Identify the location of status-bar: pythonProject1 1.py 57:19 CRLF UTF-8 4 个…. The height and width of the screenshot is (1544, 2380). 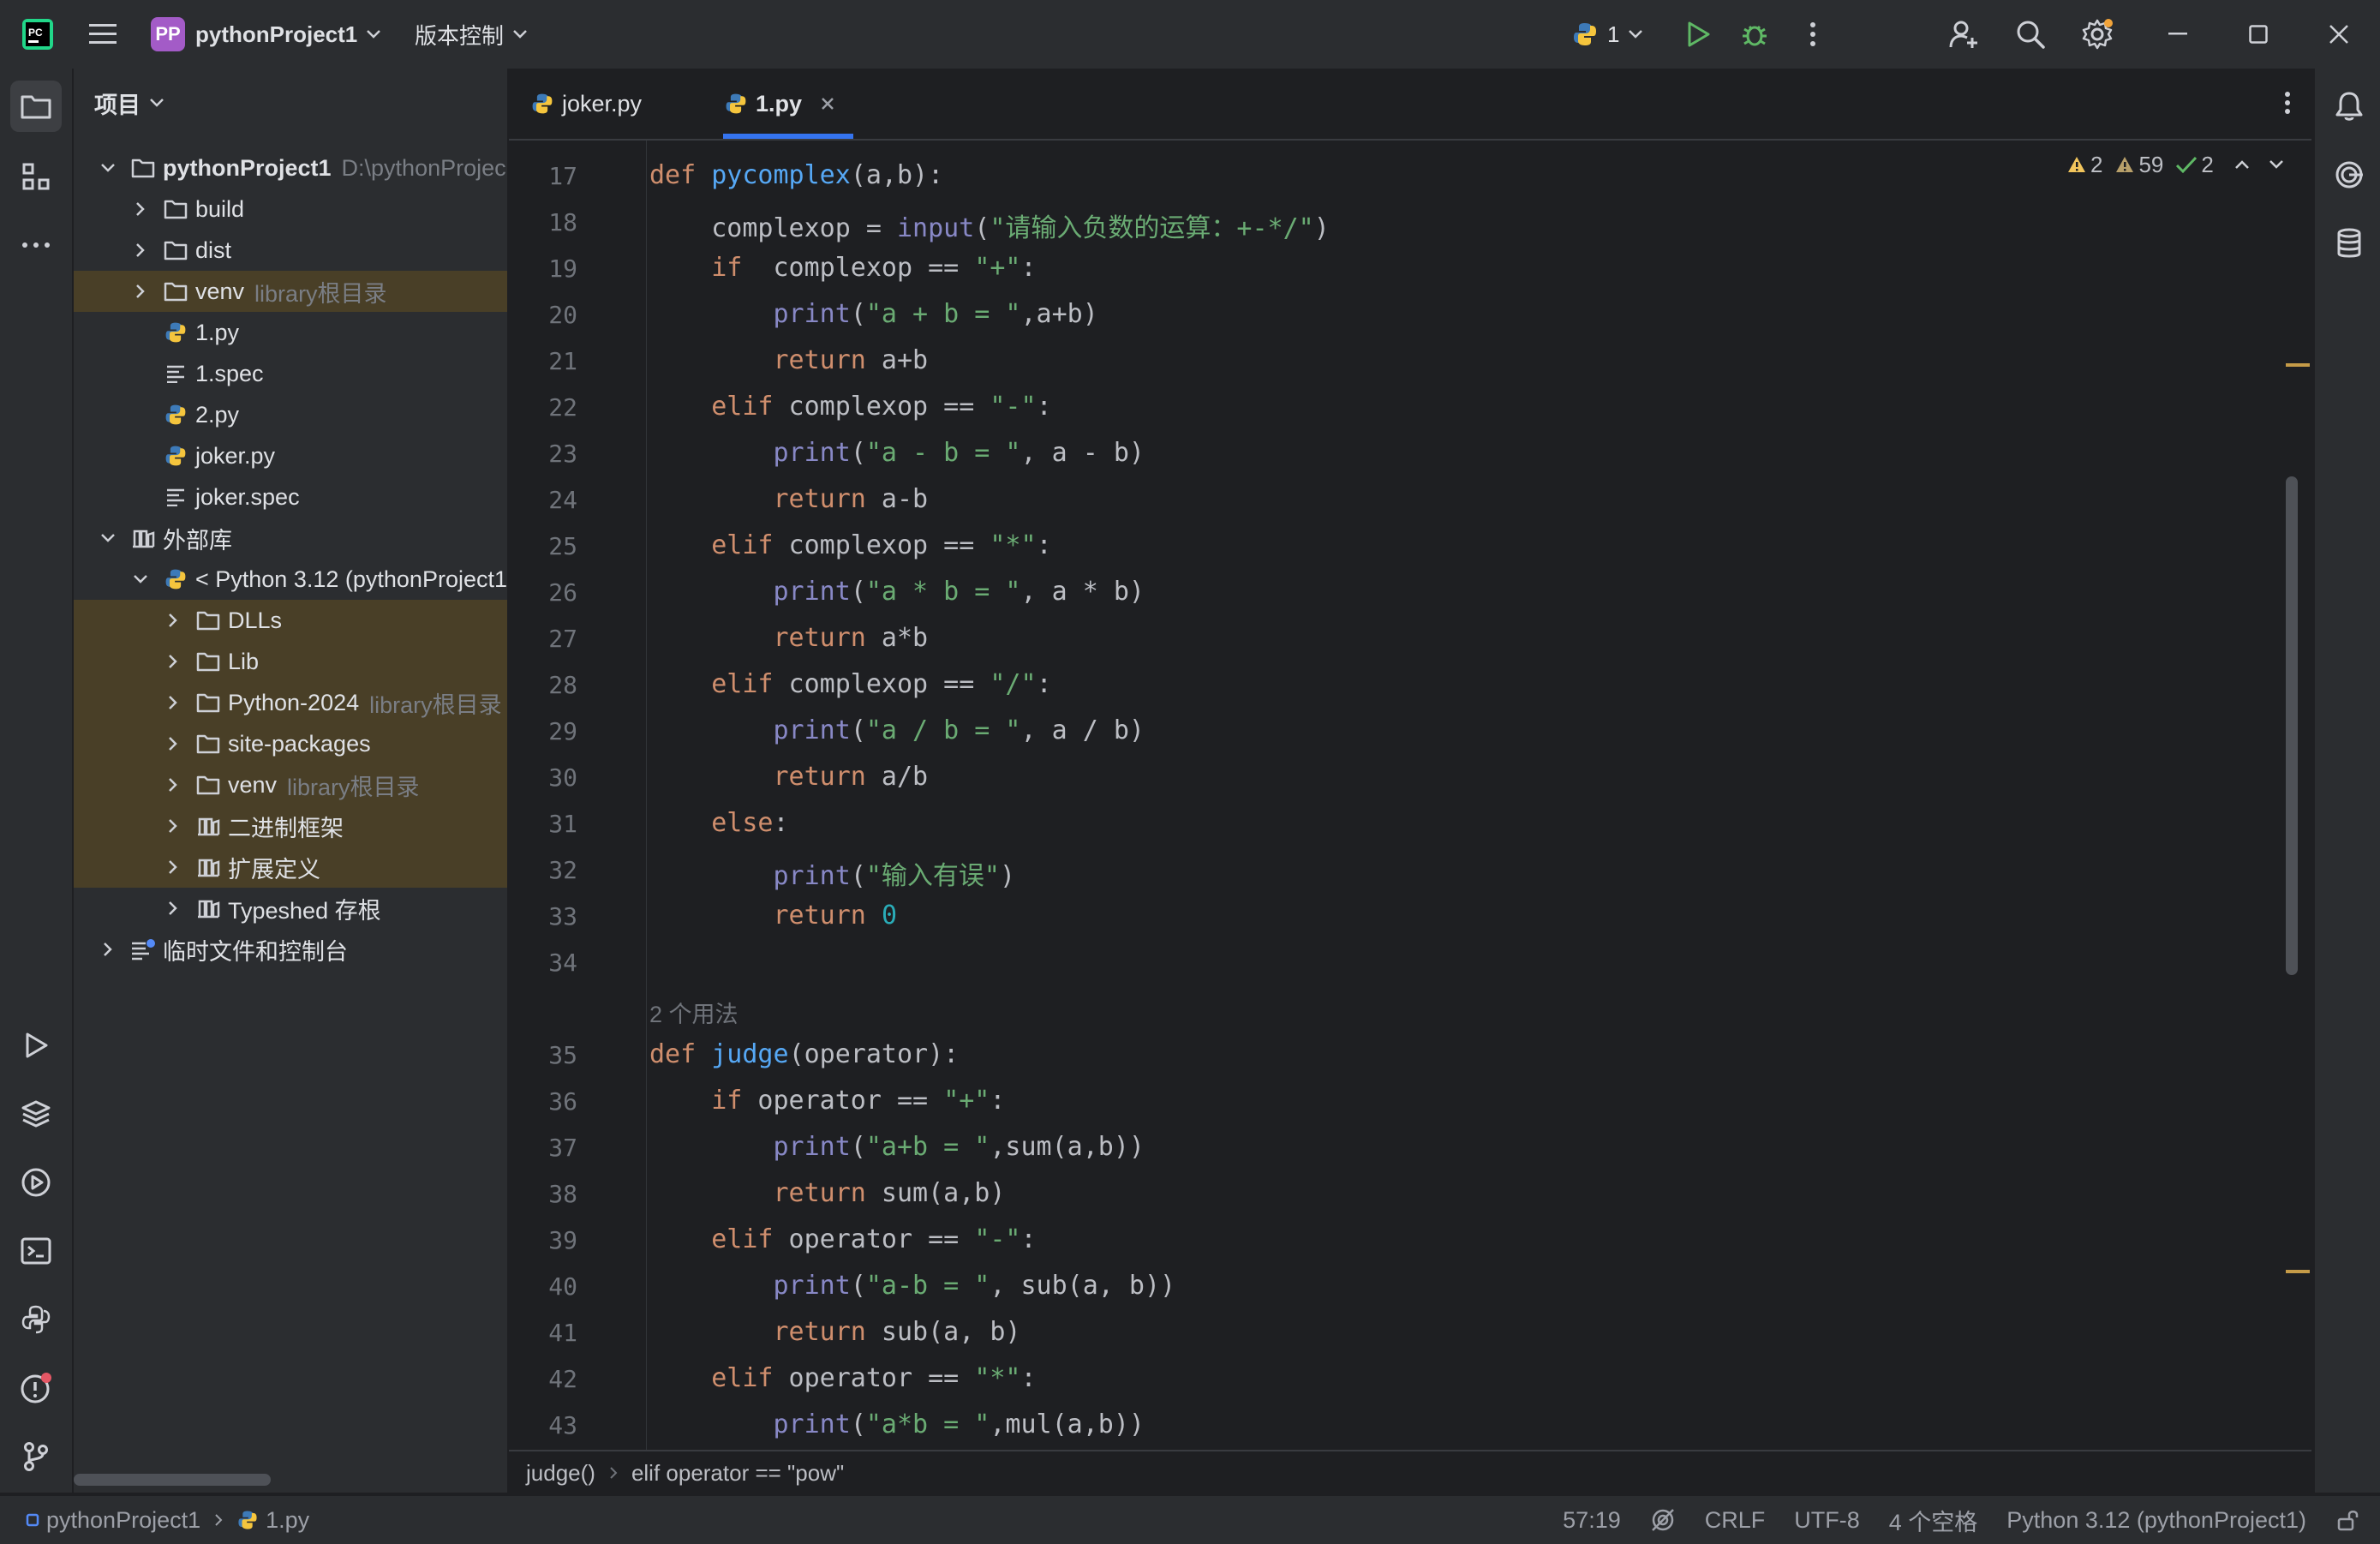
(1190, 1519).